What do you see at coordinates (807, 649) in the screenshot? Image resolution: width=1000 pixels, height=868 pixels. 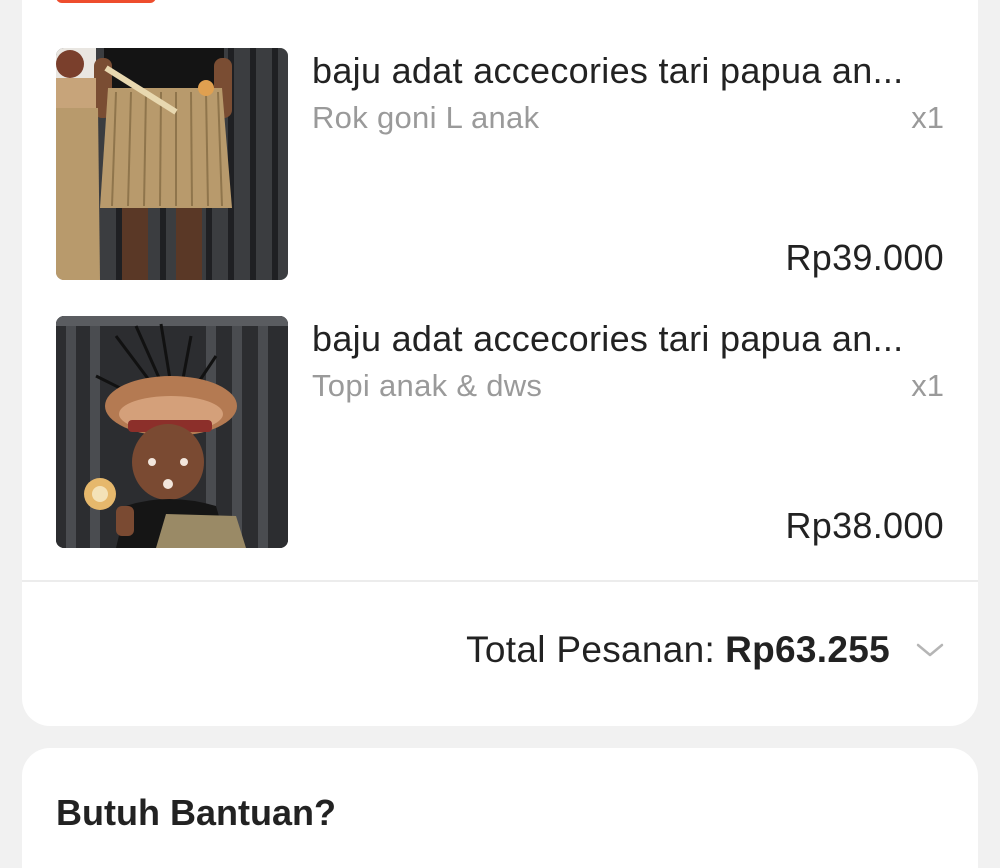 I see `order-total-value: Rp63.255` at bounding box center [807, 649].